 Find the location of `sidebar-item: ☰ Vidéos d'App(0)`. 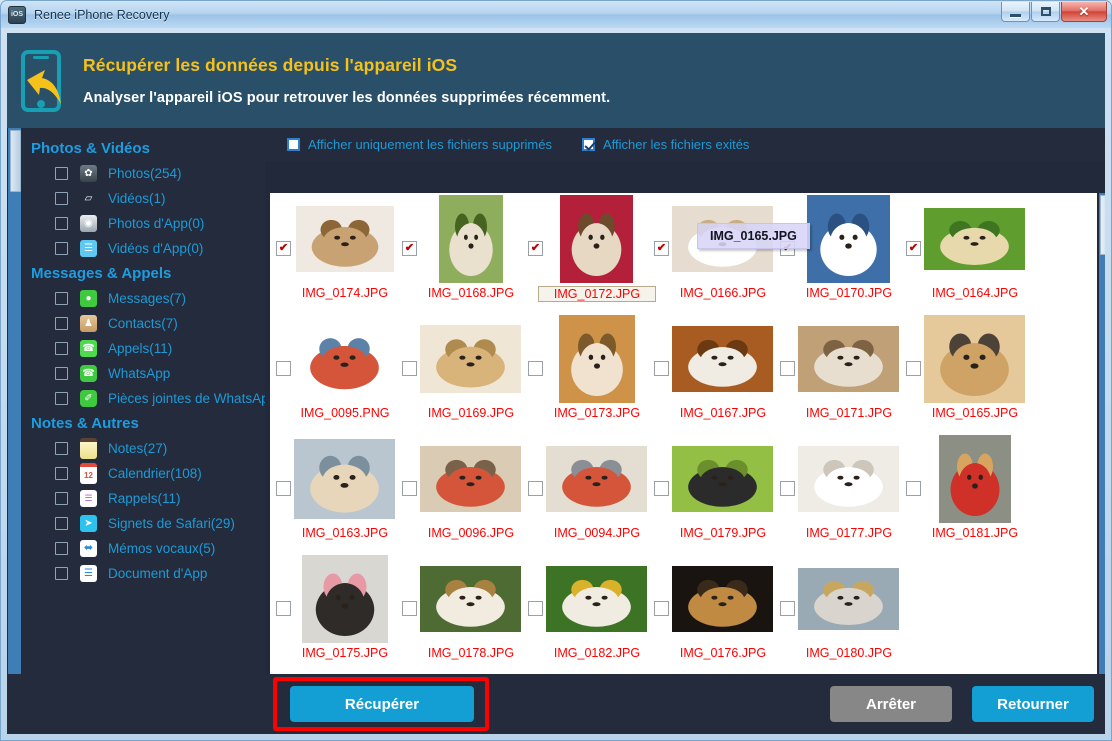

sidebar-item: ☰ Vidéos d'App(0) is located at coordinates (144, 248).